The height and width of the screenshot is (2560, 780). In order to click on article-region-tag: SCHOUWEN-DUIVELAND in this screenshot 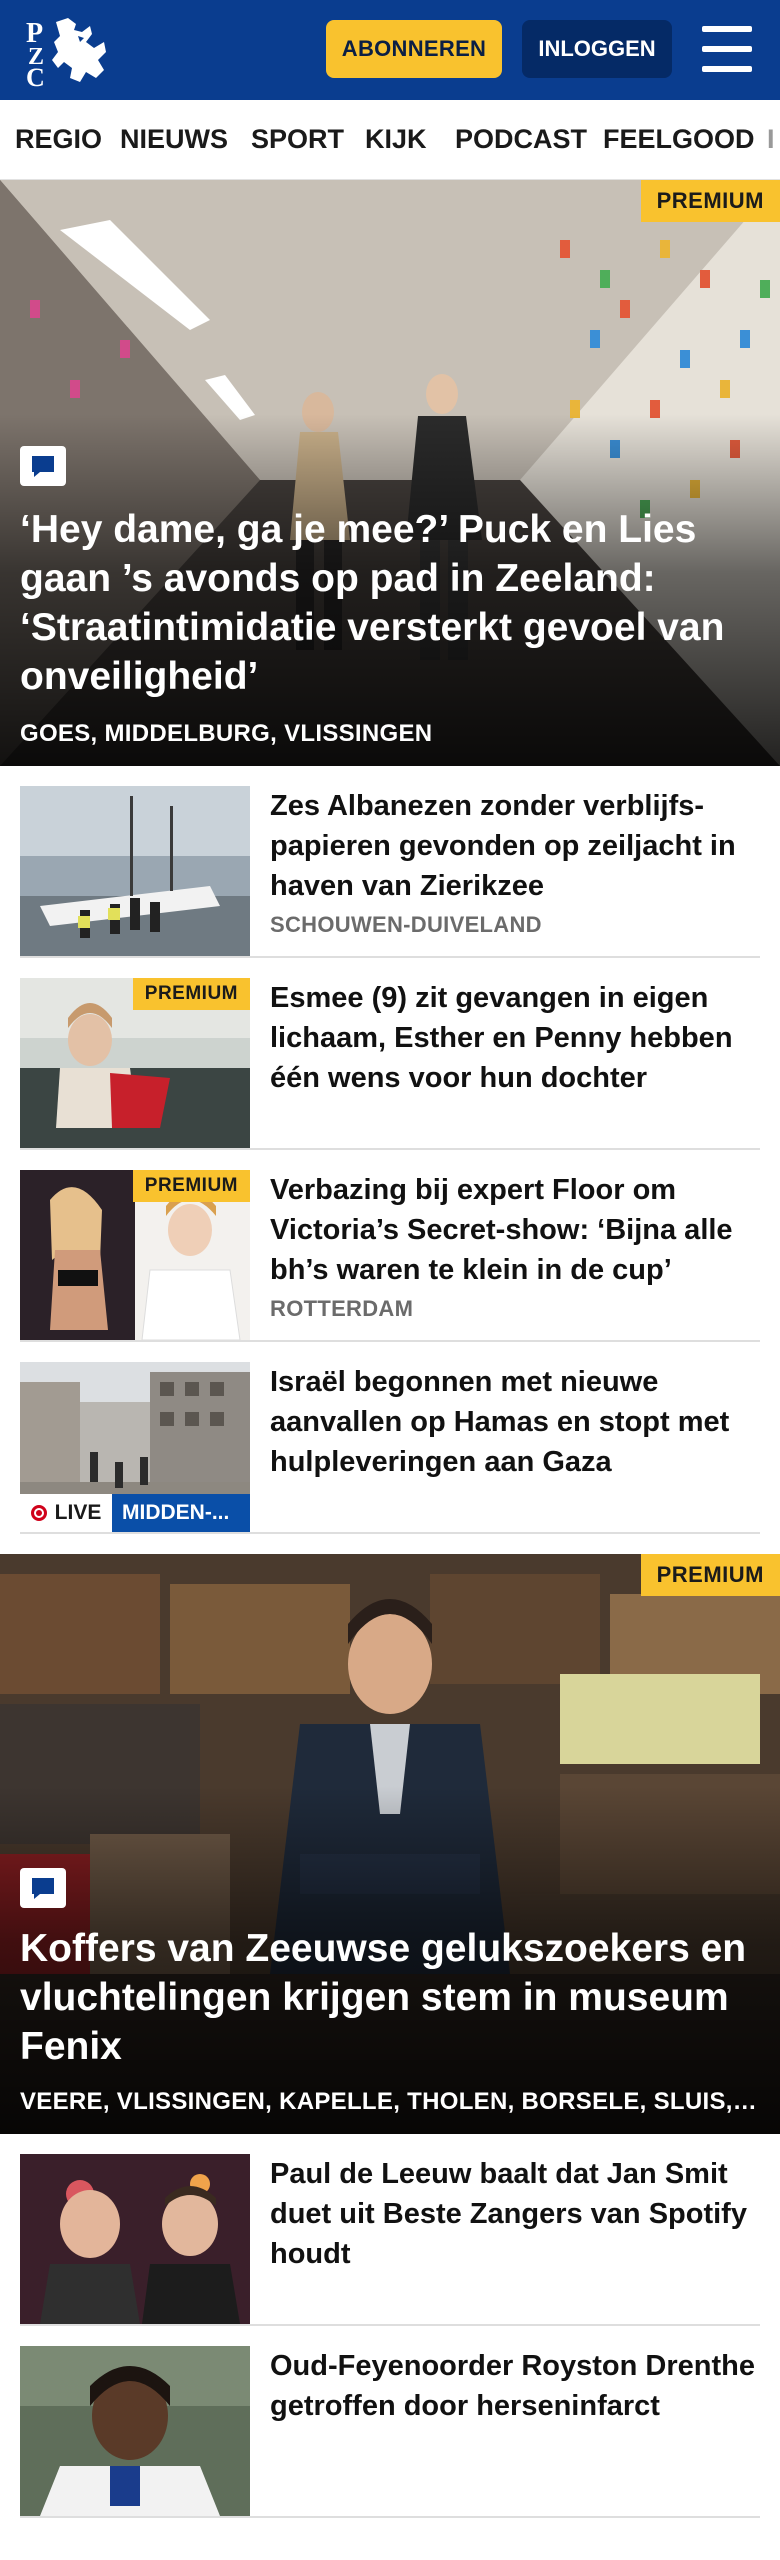, I will do `click(406, 925)`.